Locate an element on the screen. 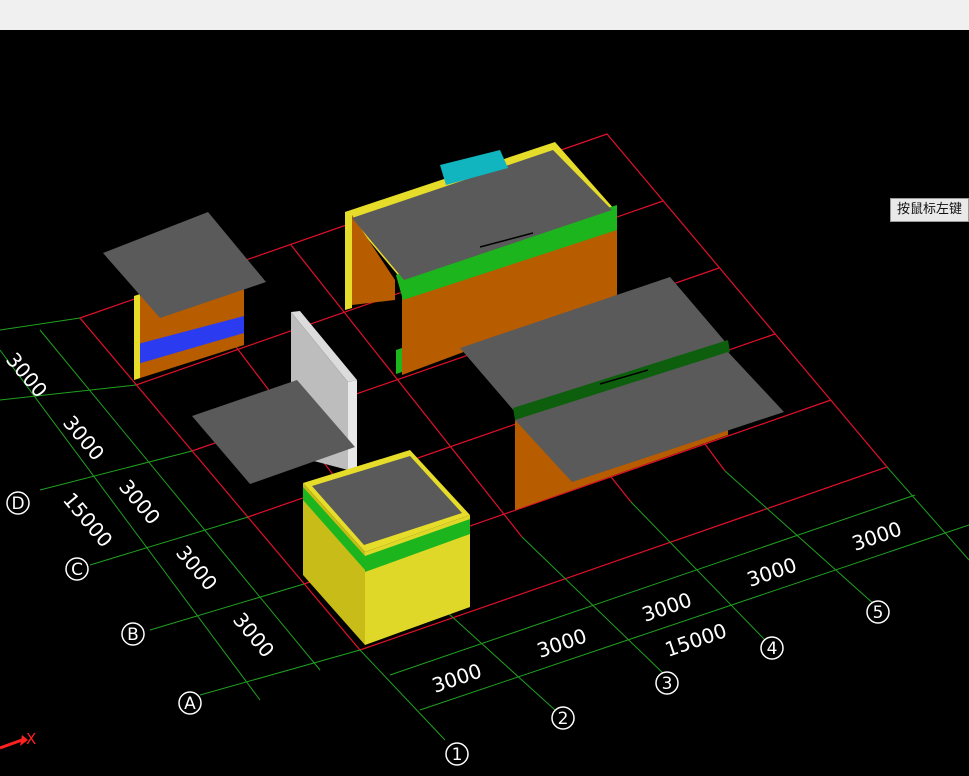  axis-label-C: C is located at coordinates (77, 570).